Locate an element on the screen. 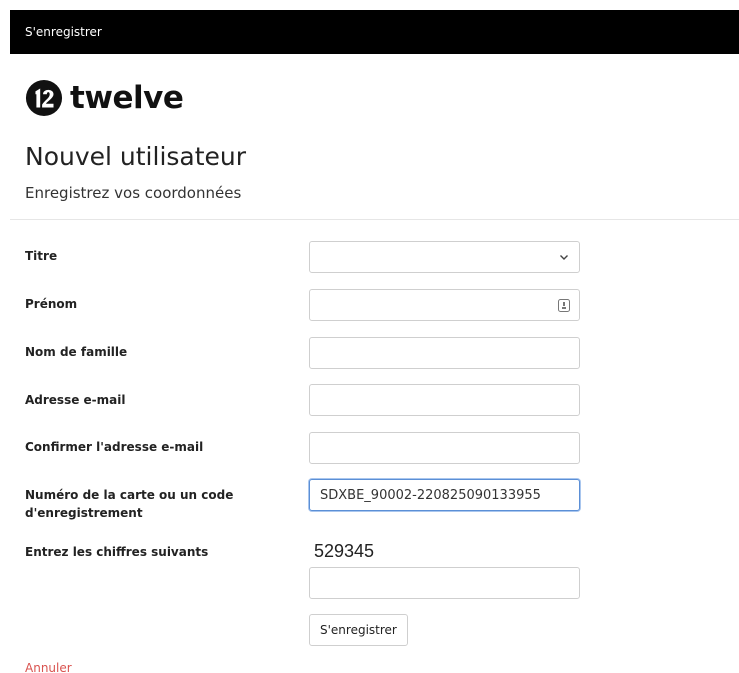 The image size is (739, 673). firstname-input is located at coordinates (444, 305).